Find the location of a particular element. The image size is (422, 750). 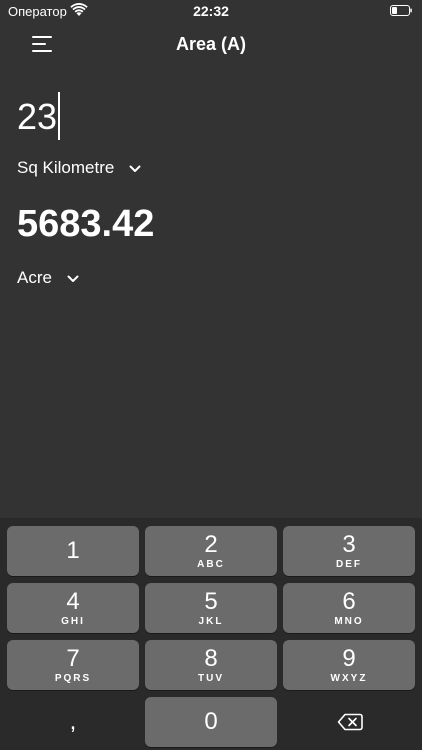

input-value: 23 is located at coordinates (37, 116).